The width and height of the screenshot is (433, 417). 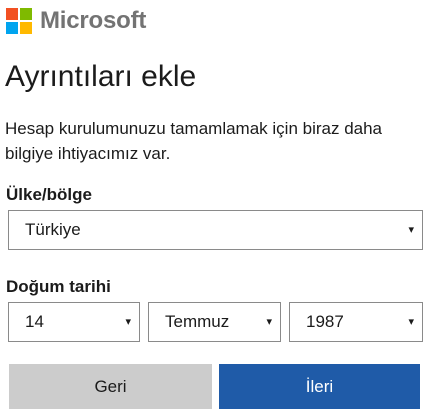 What do you see at coordinates (356, 322) in the screenshot?
I see `birth-year-select: 1987 ▾` at bounding box center [356, 322].